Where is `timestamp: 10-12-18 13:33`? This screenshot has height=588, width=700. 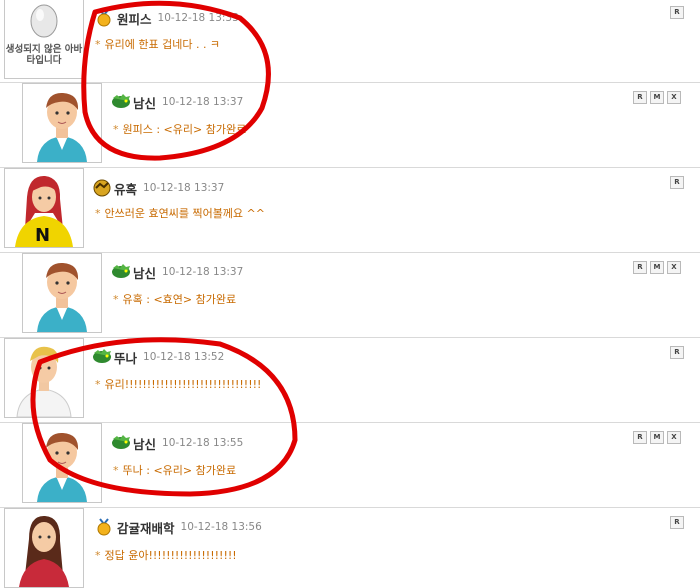 timestamp: 10-12-18 13:33 is located at coordinates (198, 18).